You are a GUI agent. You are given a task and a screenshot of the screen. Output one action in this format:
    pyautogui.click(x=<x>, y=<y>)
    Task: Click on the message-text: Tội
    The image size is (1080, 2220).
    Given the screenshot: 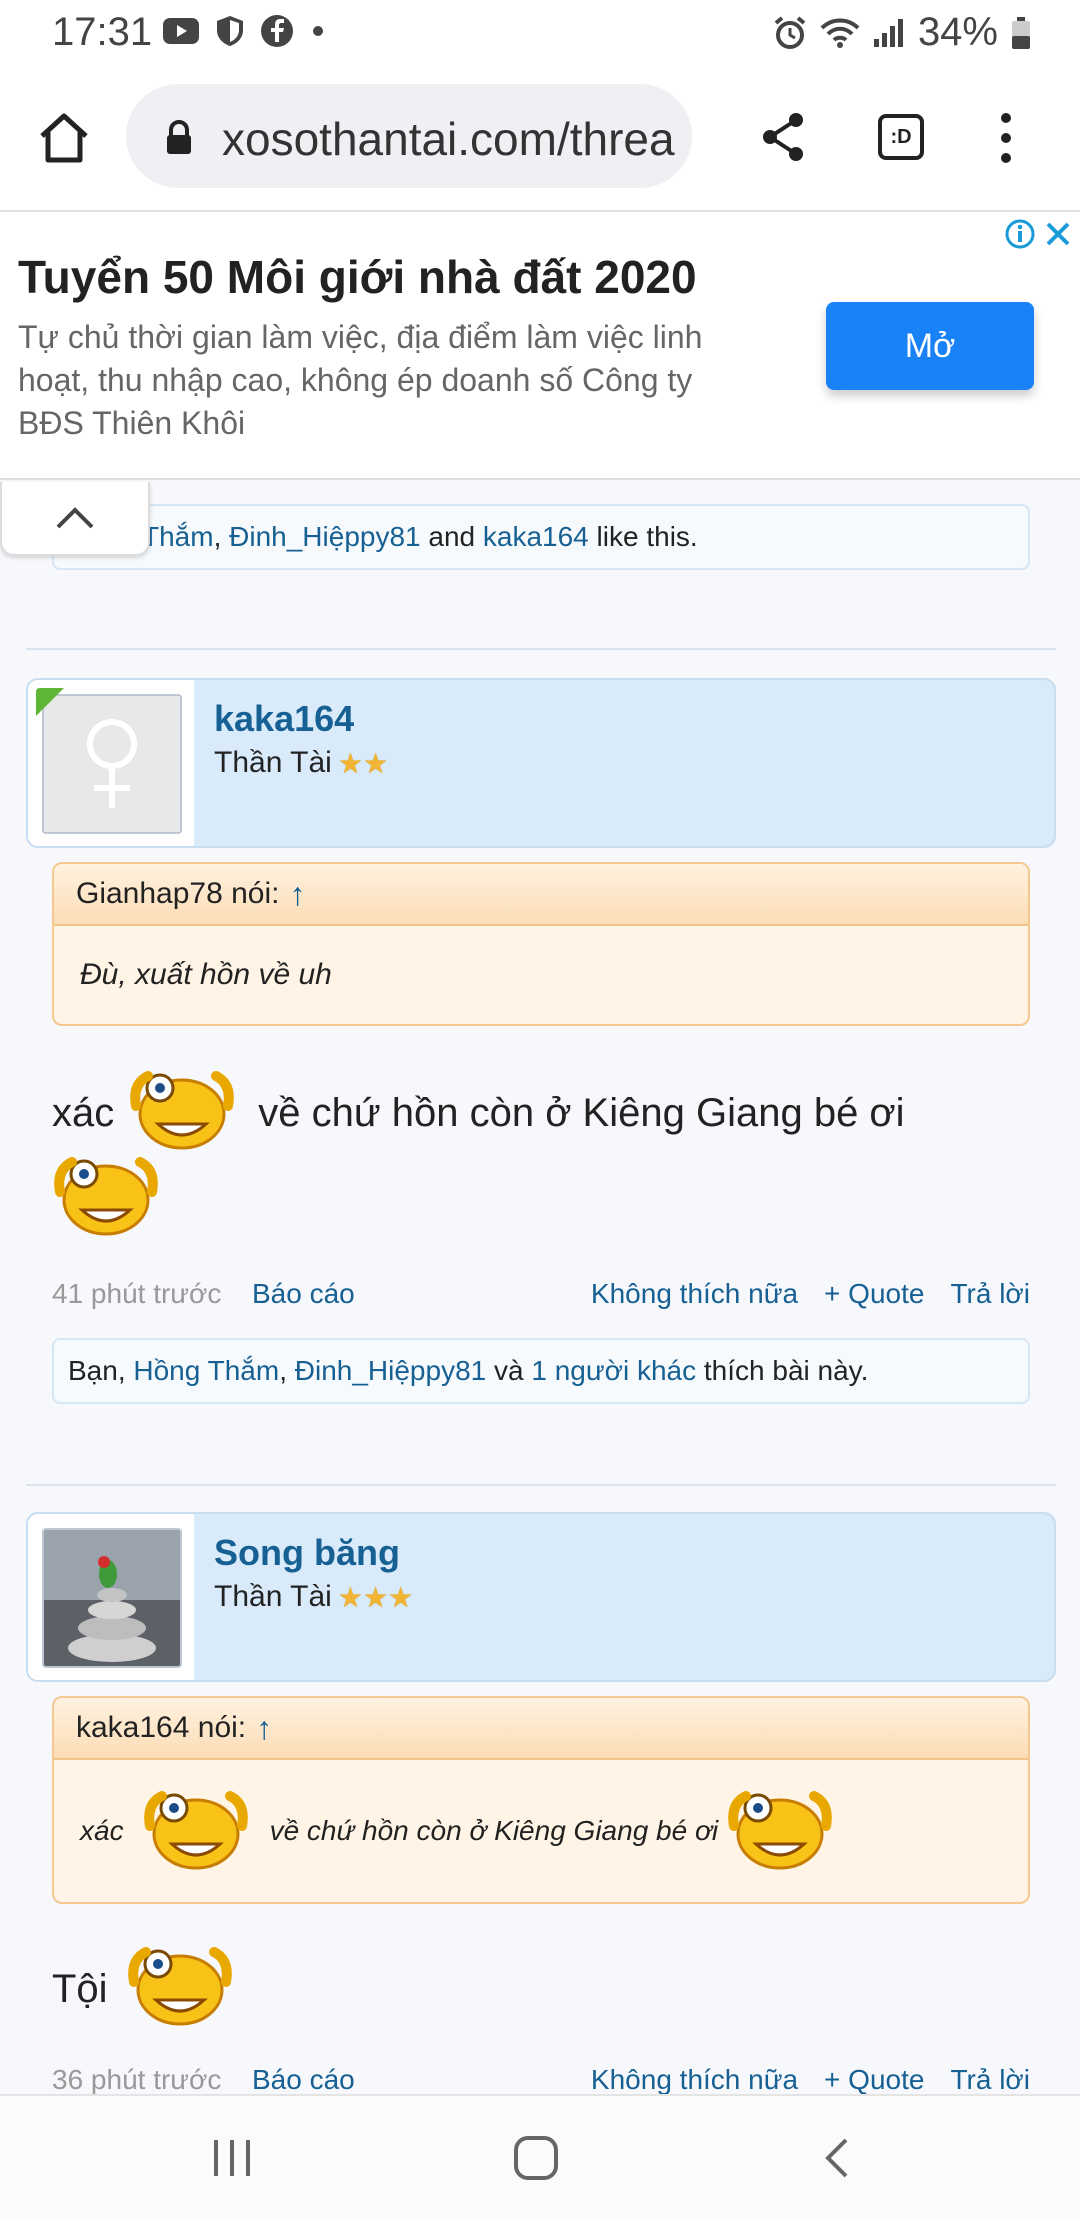 What is the action you would take?
    pyautogui.click(x=80, y=1988)
    